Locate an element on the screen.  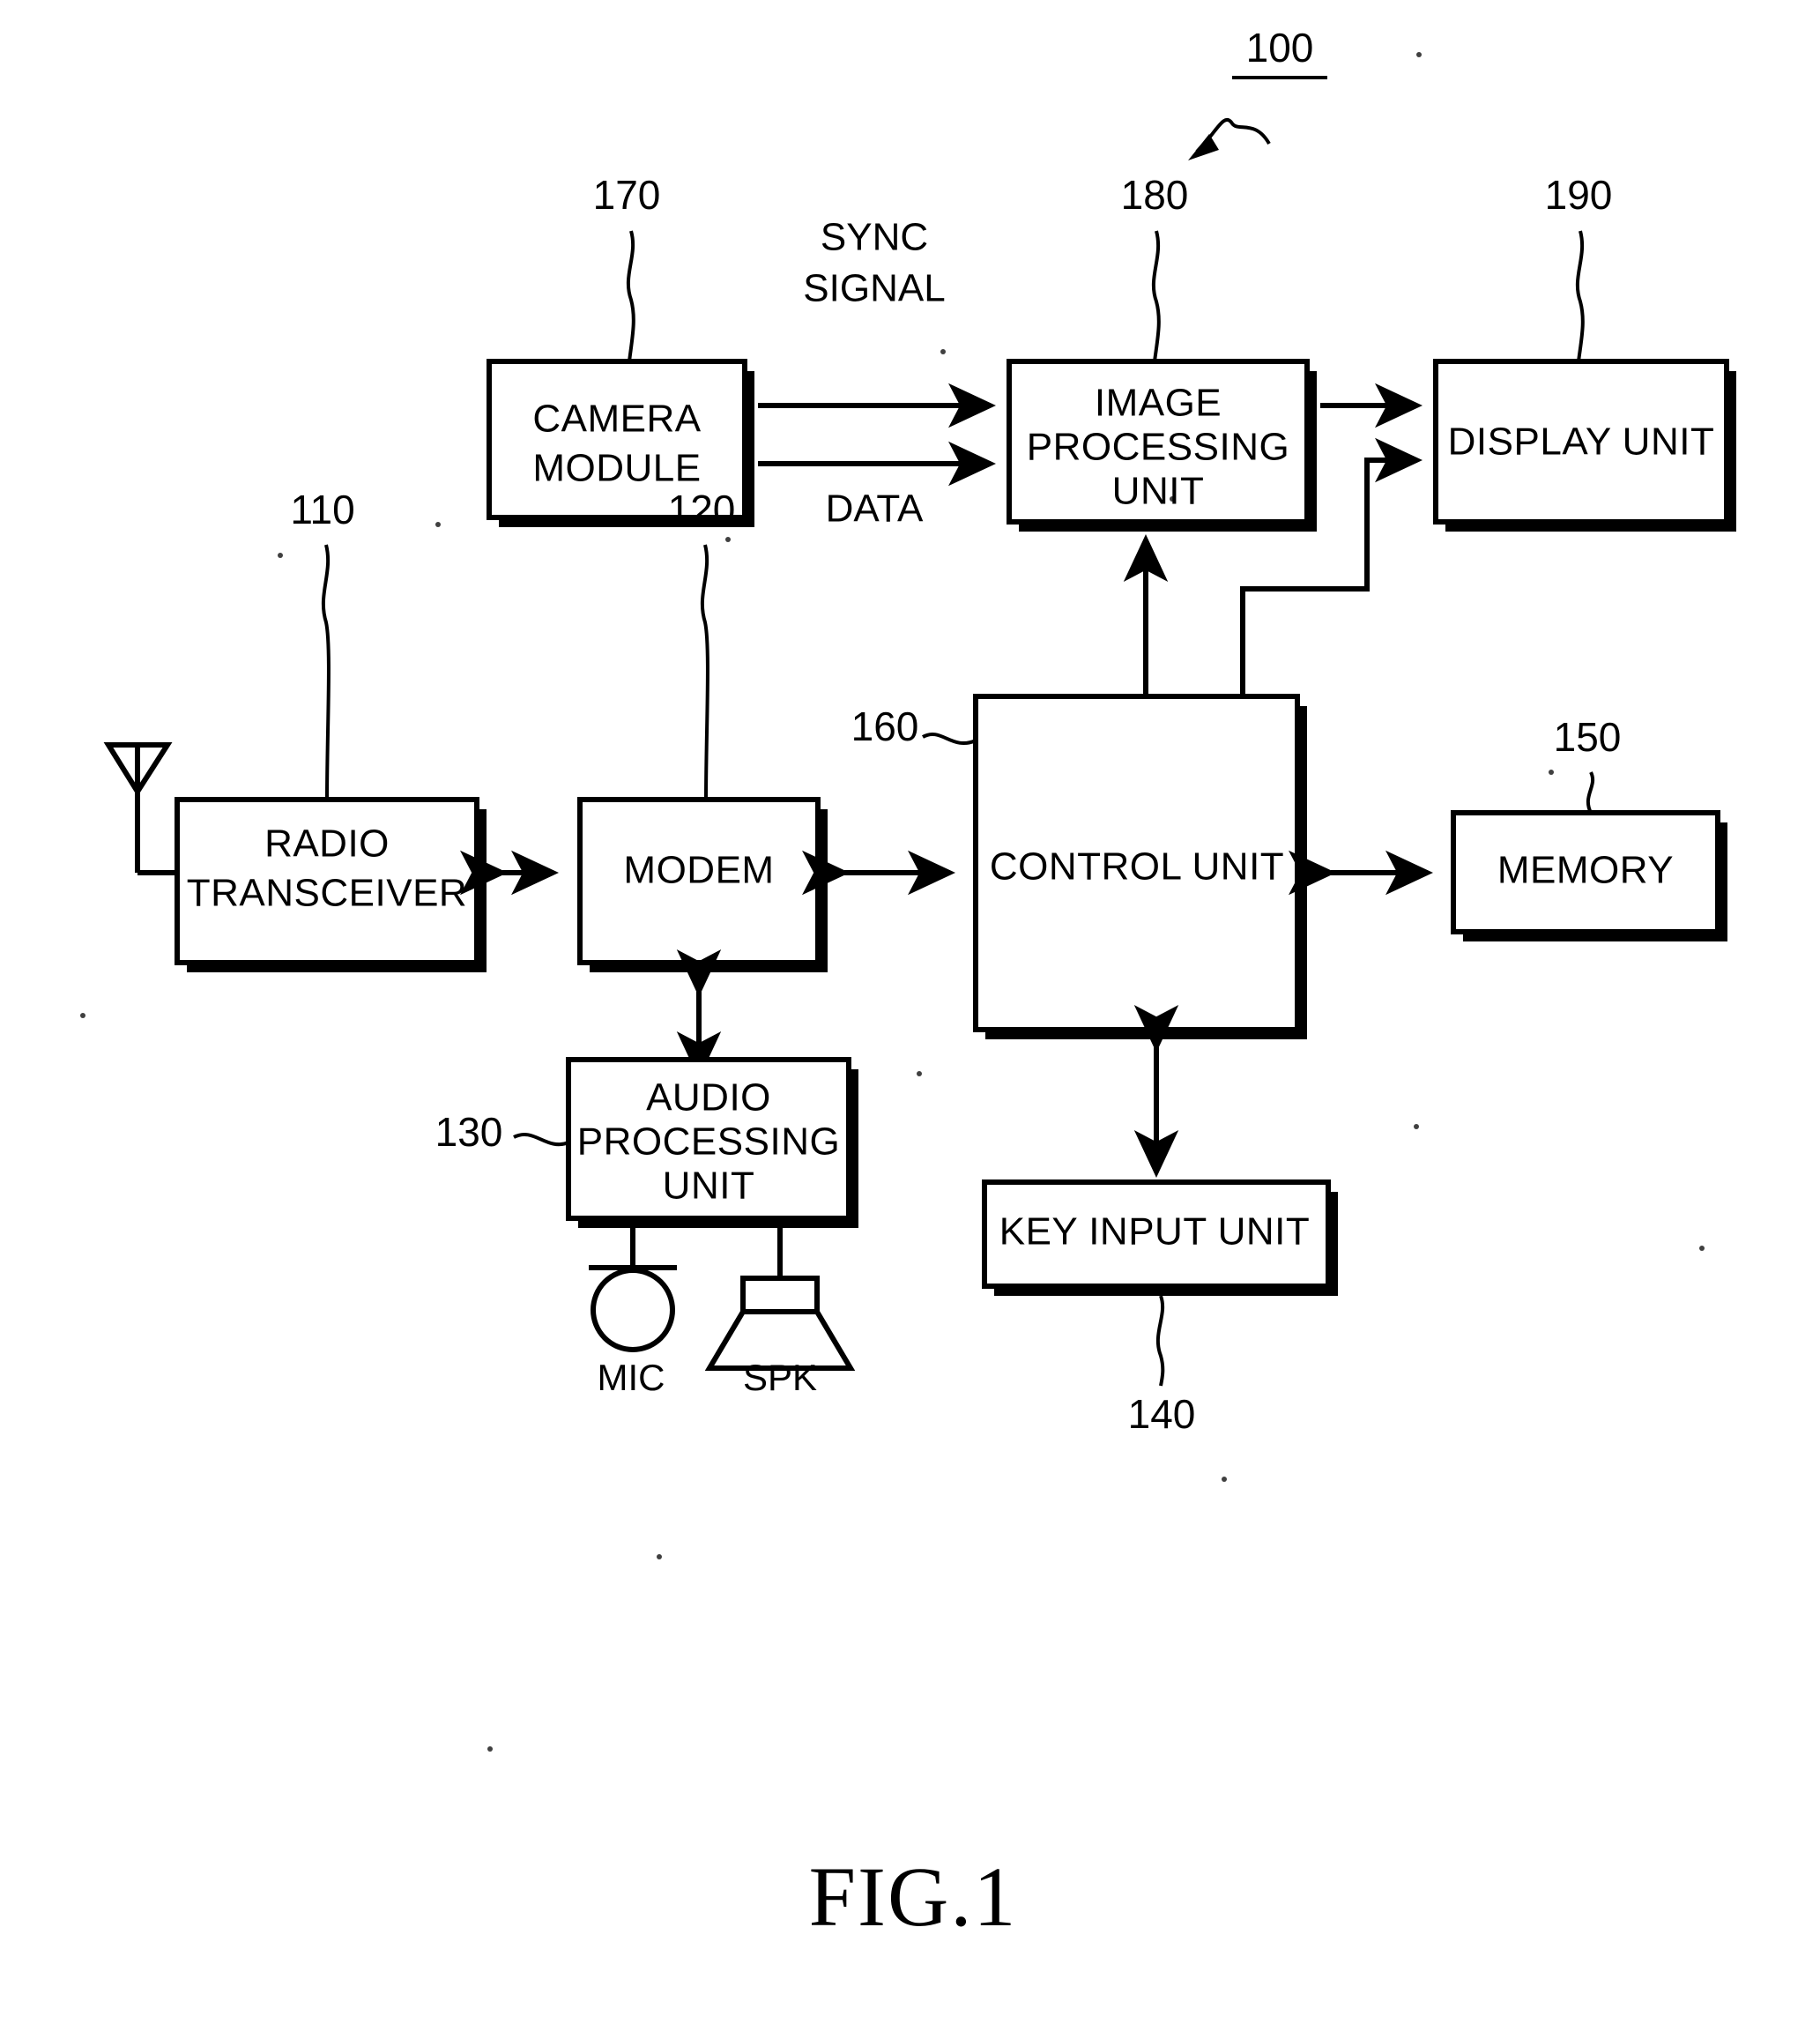
sync-signal-label-line1: SYNC is located at coordinates (874, 237).